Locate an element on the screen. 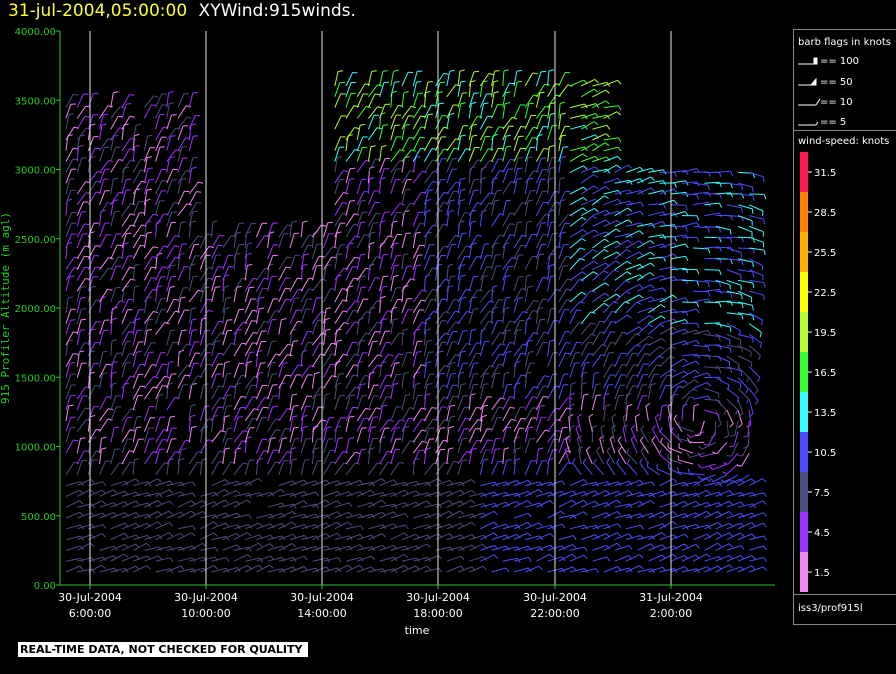 Image resolution: width=896 pixels, height=674 pixels. quality-warning: REAL-TIME DATA, NOT CHECKED FOR QUALITY is located at coordinates (163, 649).